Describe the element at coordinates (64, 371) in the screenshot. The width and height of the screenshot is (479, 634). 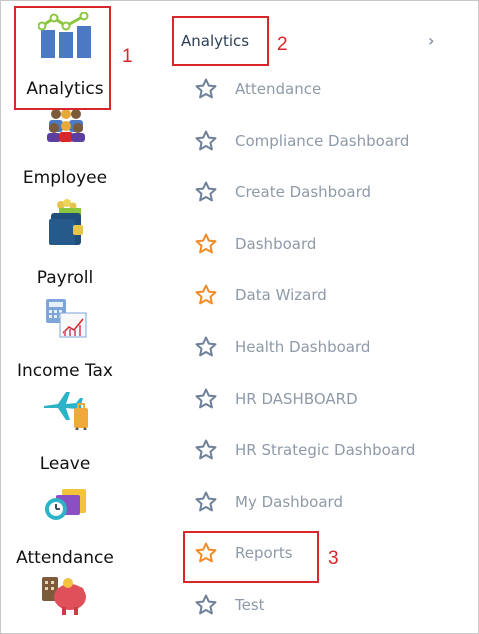
I see `module-label: Income Tax` at that location.